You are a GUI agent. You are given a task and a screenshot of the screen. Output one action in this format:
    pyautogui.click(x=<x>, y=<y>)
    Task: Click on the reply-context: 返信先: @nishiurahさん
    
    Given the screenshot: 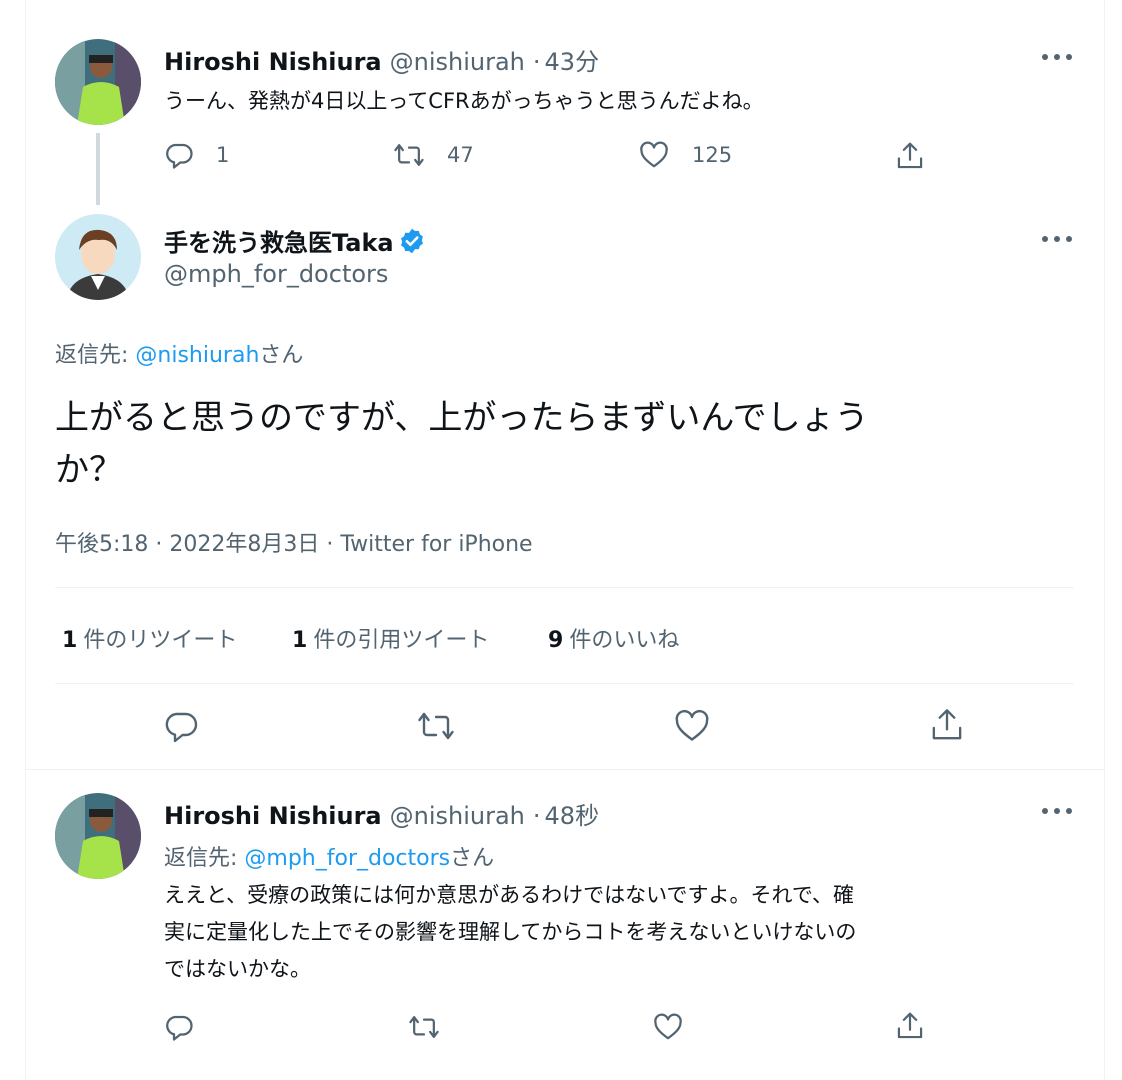 What is the action you would take?
    pyautogui.click(x=179, y=353)
    